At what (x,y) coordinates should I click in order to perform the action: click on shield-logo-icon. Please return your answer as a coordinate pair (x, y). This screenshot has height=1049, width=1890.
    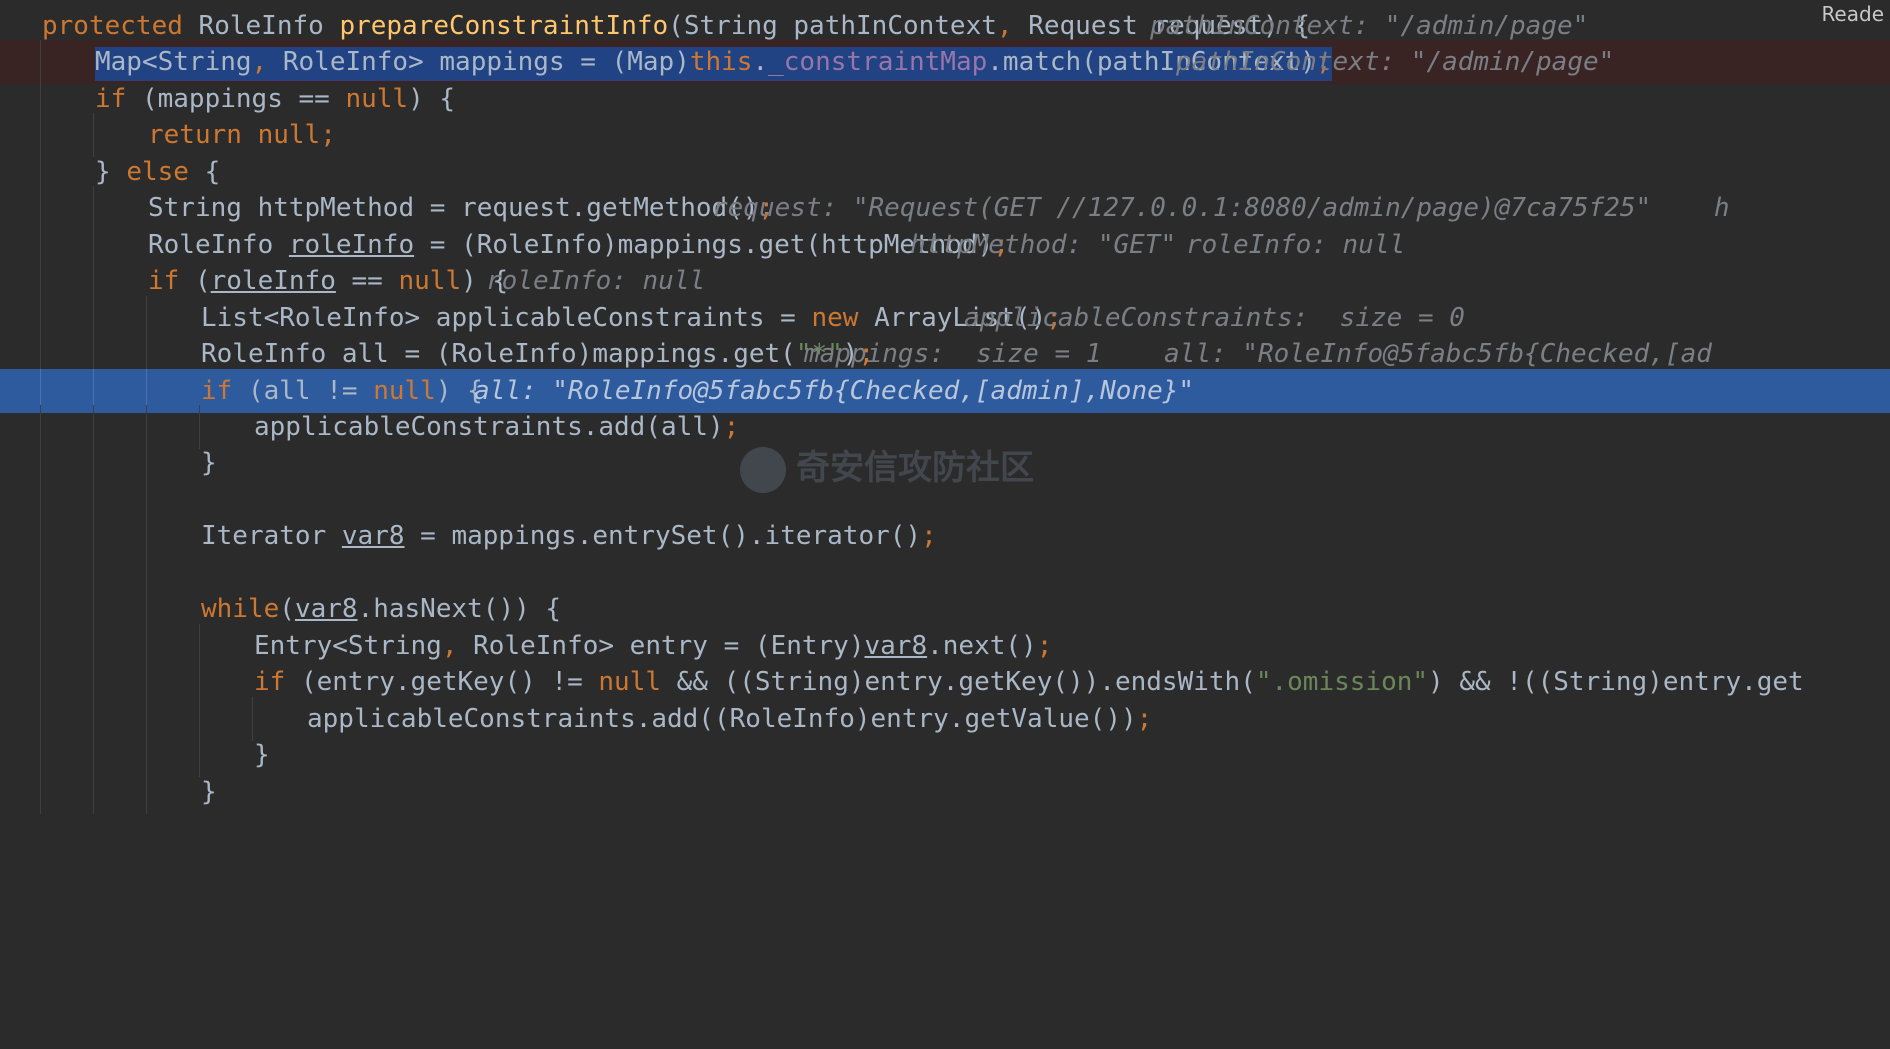
    Looking at the image, I should click on (763, 469).